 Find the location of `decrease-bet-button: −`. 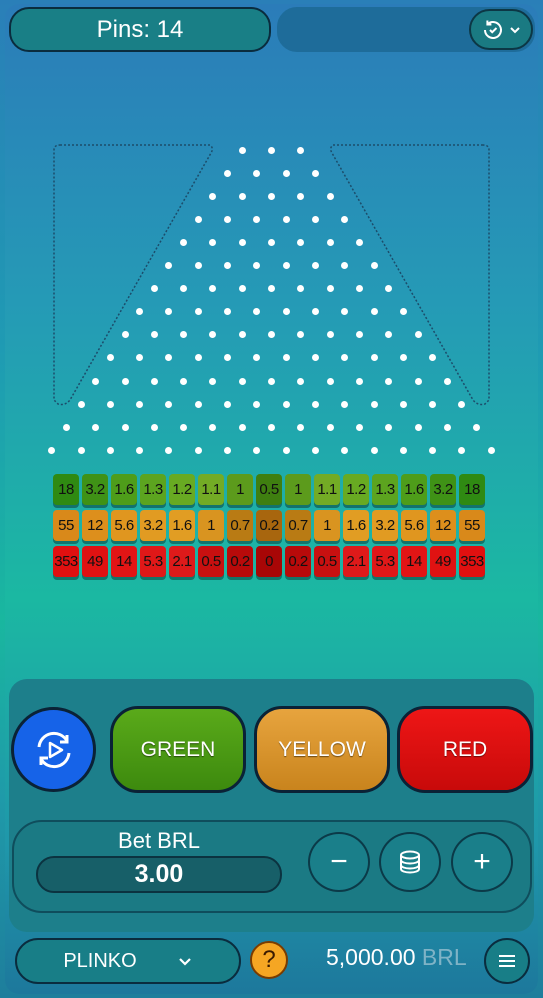

decrease-bet-button: − is located at coordinates (339, 862).